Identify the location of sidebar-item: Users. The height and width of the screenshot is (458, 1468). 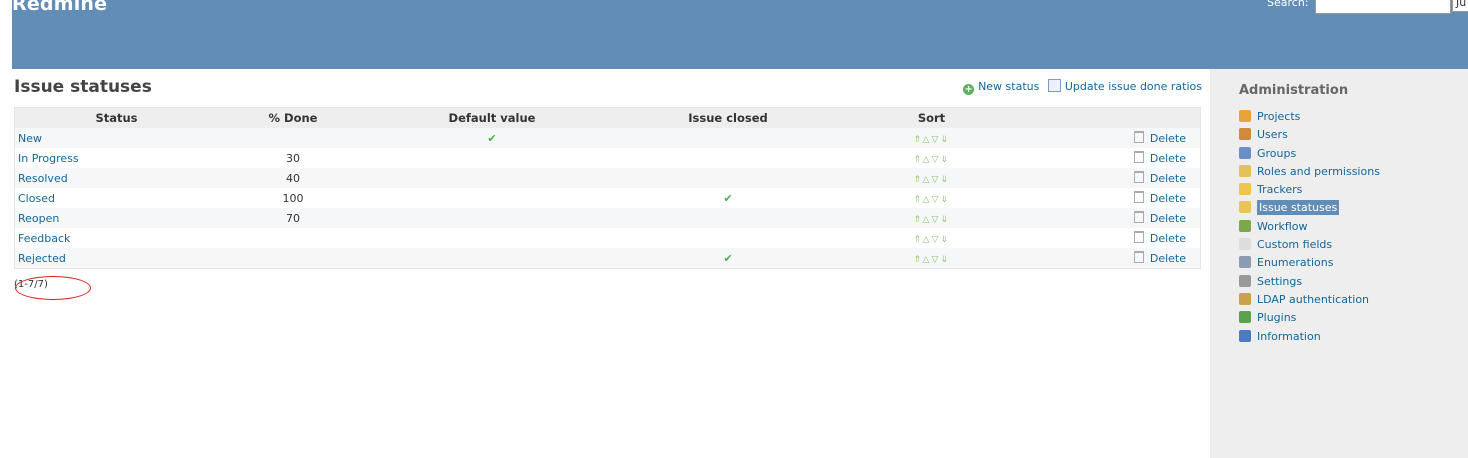
(1309, 137).